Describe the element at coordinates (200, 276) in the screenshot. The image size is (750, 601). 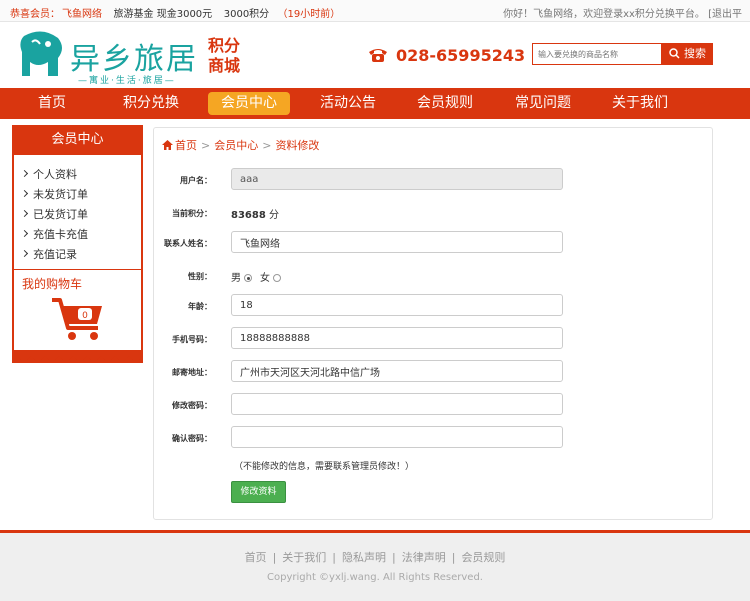
I see `gender-label: 性别：` at that location.